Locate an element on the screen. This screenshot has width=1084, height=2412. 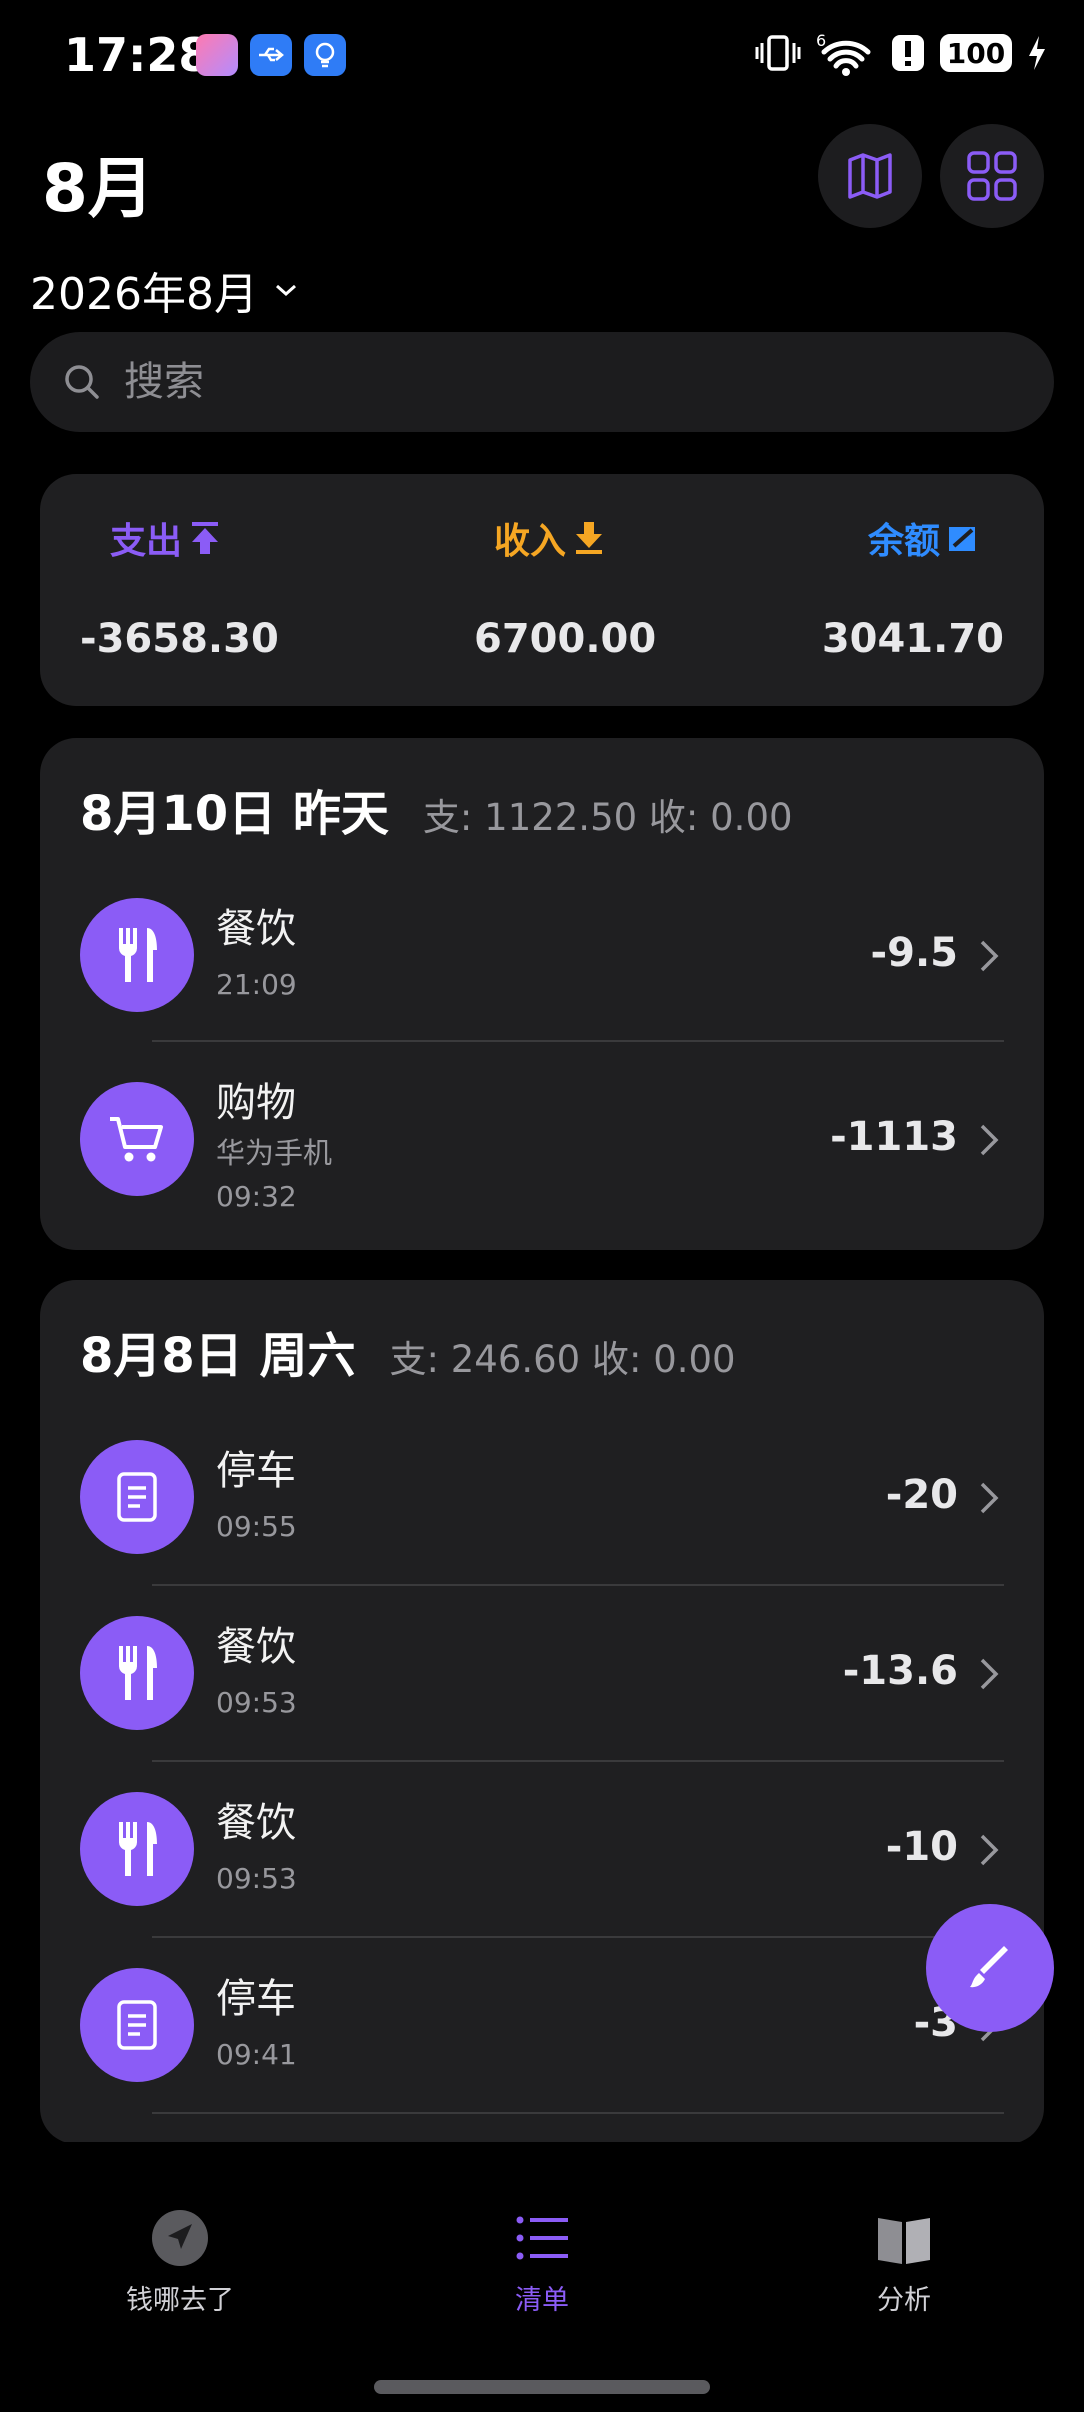
navigation-arrow-icon is located at coordinates (180, 2238).